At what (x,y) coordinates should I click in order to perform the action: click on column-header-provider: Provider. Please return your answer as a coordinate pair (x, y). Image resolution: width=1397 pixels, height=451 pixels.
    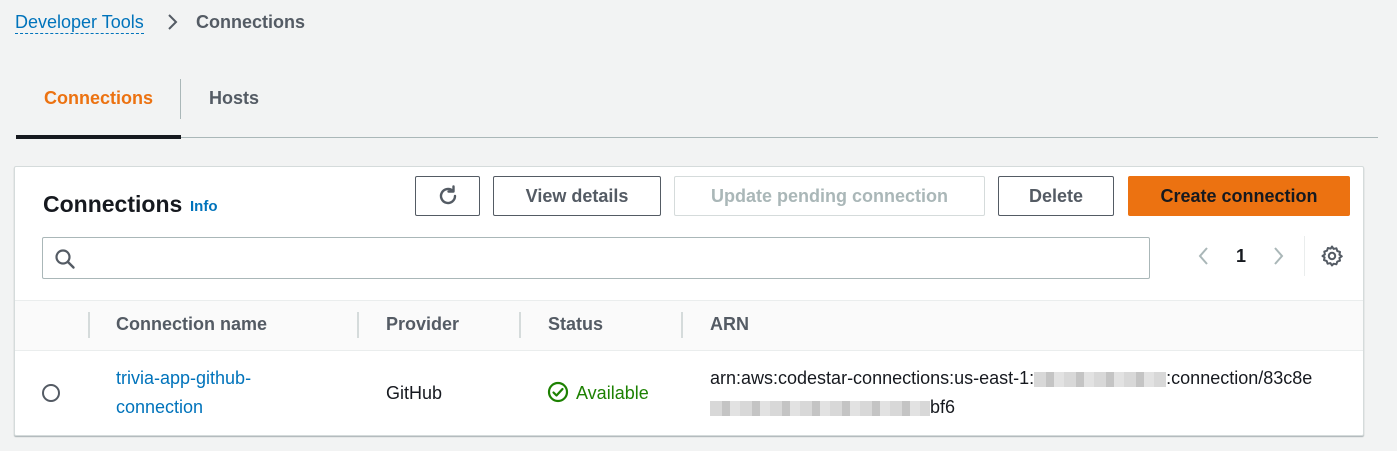
    Looking at the image, I should click on (423, 324).